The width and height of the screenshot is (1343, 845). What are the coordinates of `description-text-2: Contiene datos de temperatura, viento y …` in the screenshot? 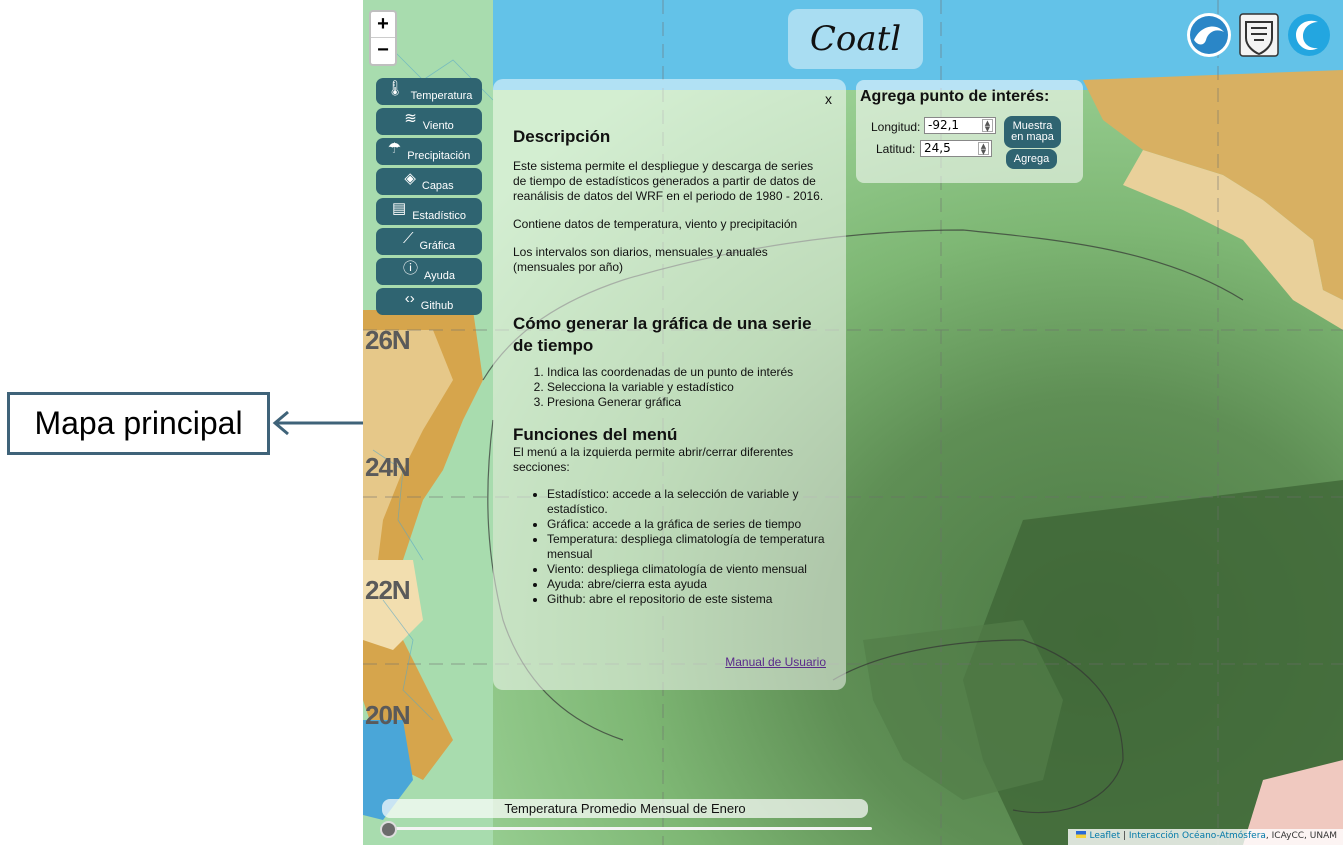 It's located at (655, 224).